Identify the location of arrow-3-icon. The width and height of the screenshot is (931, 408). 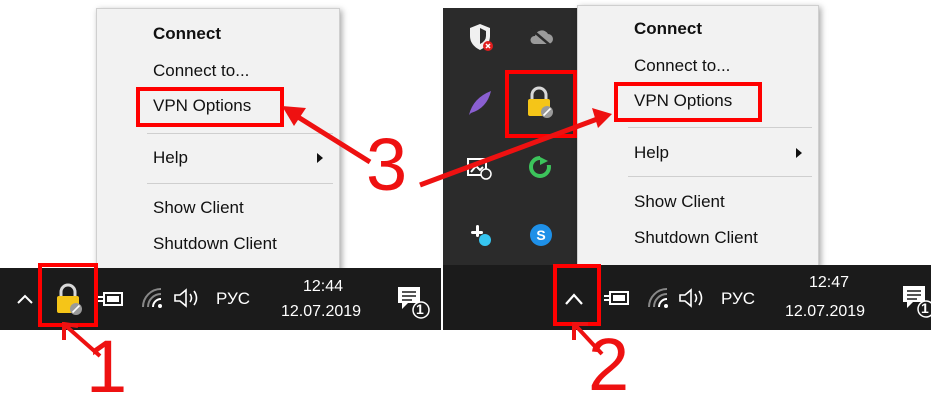
(447, 147).